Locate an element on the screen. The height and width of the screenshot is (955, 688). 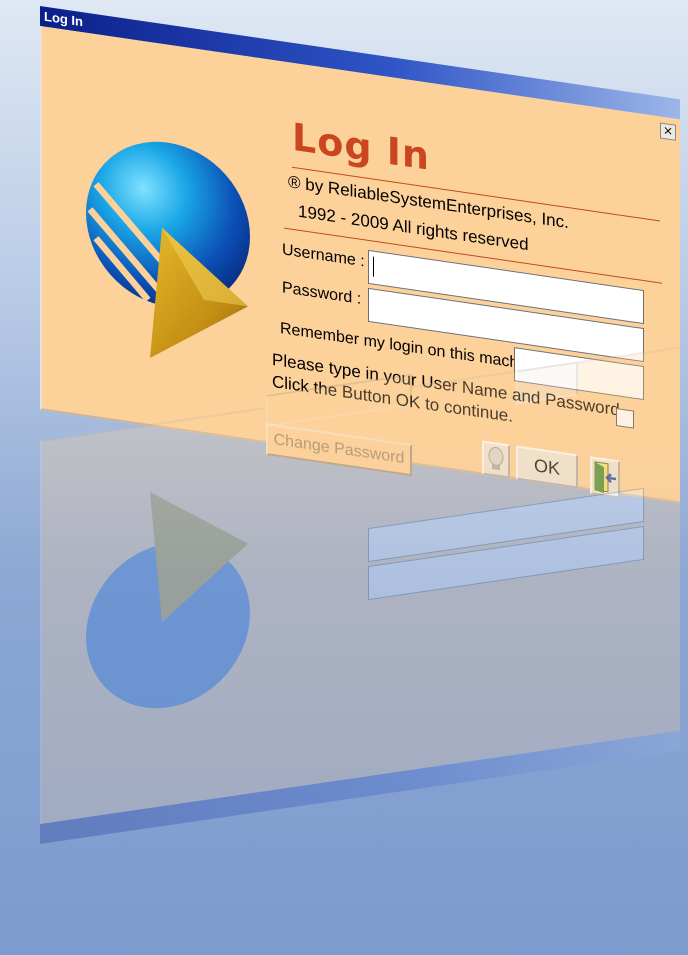
exit-door-icon is located at coordinates (605, 477).